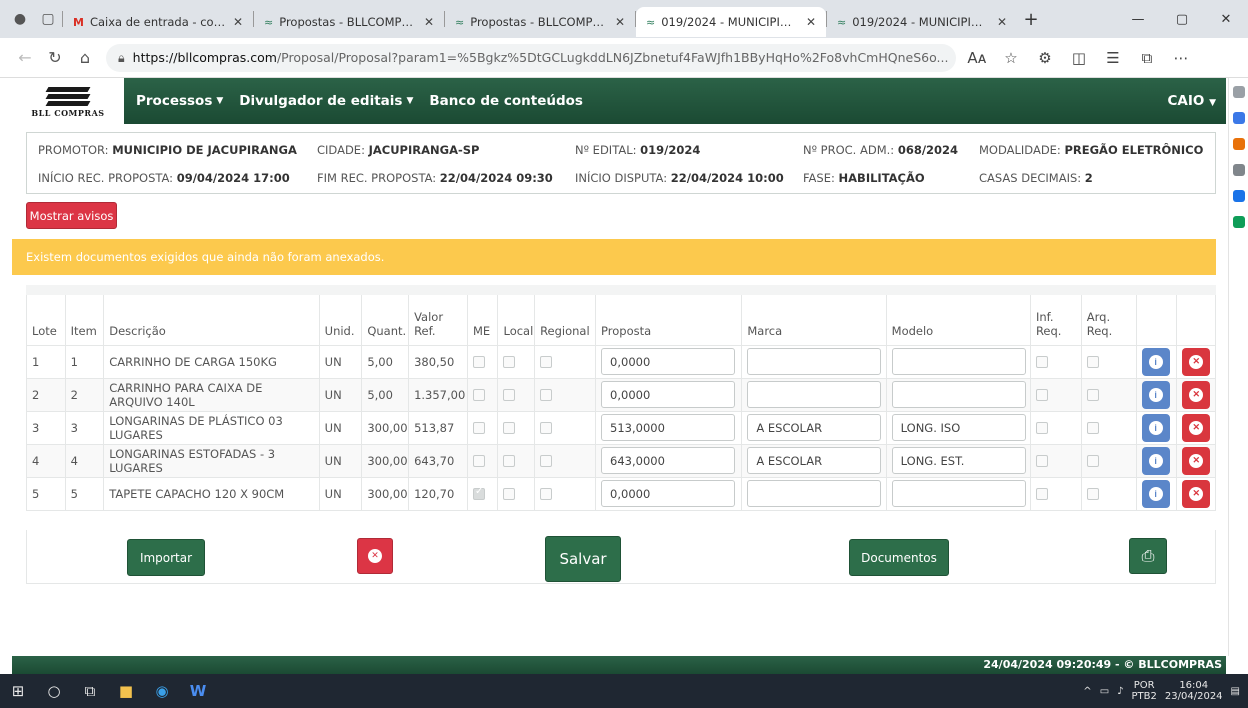 The image size is (1248, 708). I want to click on menu-item: Divulgador de editais ▼, so click(326, 101).